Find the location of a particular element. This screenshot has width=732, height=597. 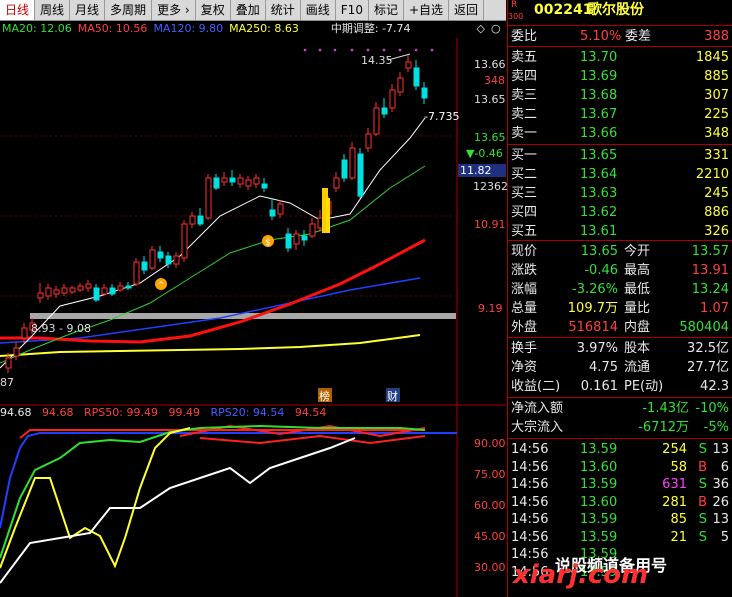

ask-row: 卖一 13.66 348 is located at coordinates (620, 133).